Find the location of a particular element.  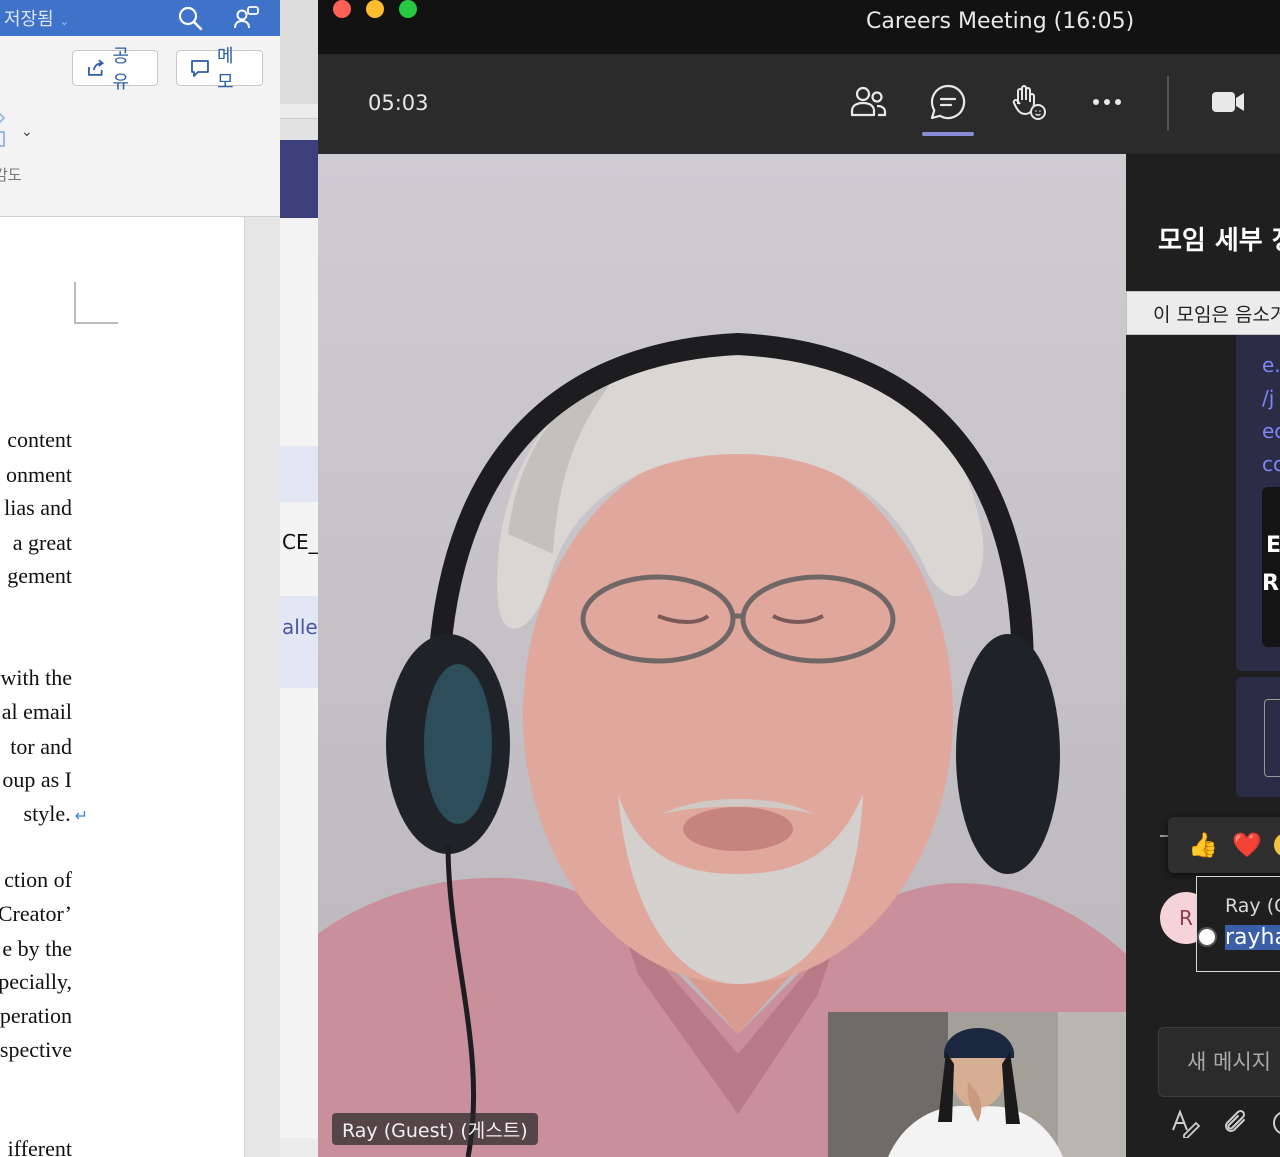

thumbnail-text: RE is located at coordinates (1271, 583).